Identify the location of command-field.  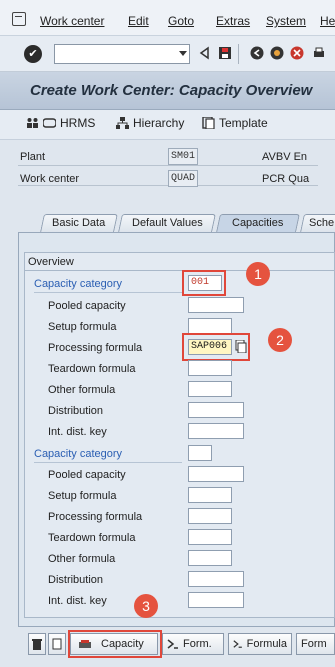
(122, 54).